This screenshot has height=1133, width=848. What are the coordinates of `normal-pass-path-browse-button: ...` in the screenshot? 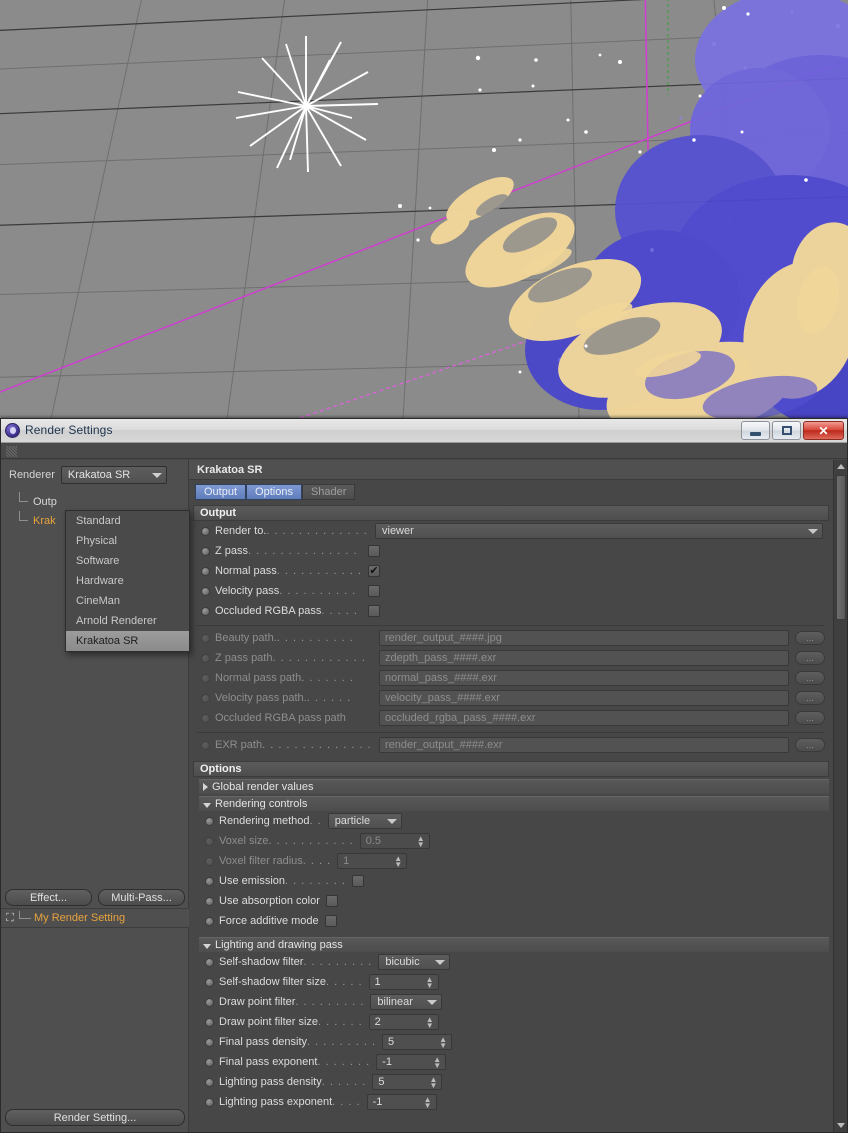 It's located at (810, 678).